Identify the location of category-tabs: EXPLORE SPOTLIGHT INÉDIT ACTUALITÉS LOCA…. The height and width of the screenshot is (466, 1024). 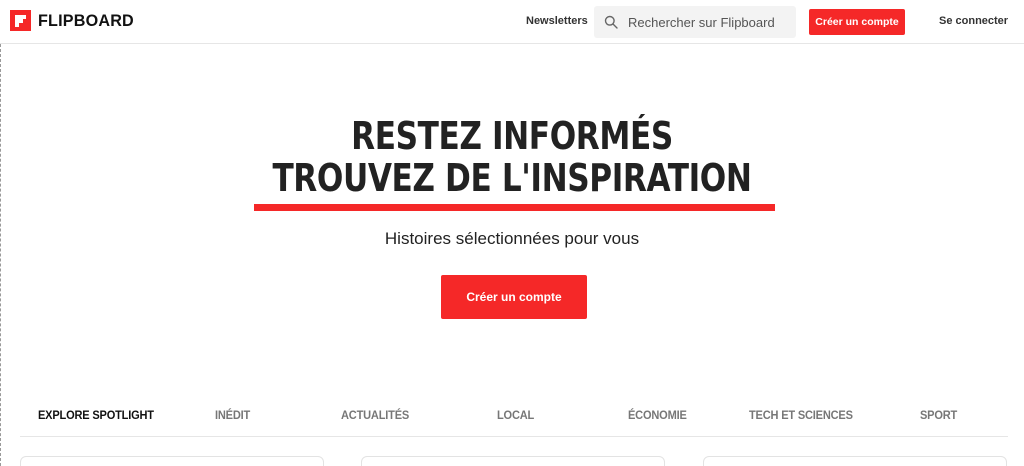
(514, 418).